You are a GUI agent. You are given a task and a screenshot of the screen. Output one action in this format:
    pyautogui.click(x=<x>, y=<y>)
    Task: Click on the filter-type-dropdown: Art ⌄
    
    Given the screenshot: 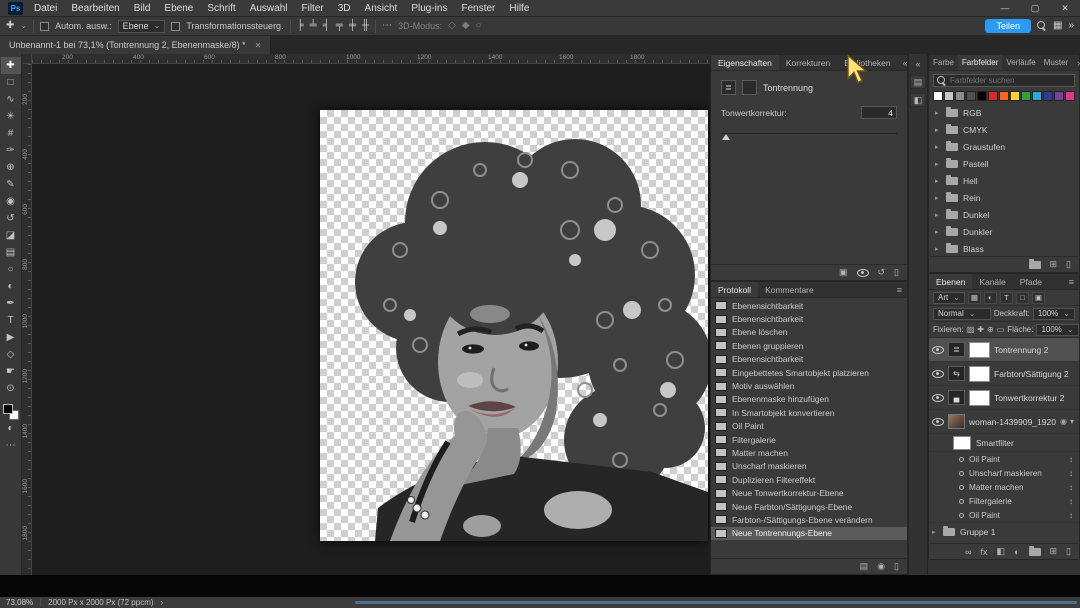 What is the action you would take?
    pyautogui.click(x=949, y=297)
    